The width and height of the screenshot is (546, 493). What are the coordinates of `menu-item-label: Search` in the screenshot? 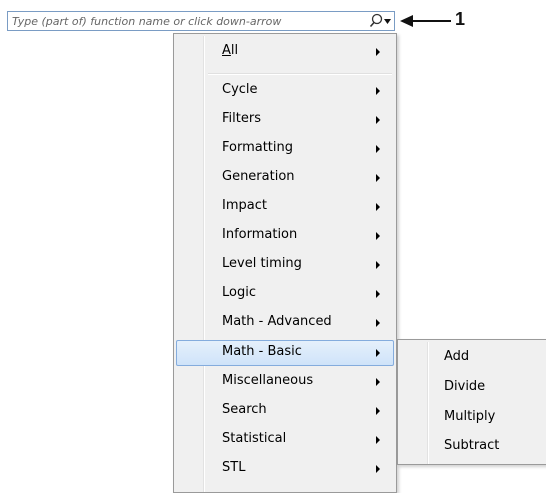 It's located at (244, 409).